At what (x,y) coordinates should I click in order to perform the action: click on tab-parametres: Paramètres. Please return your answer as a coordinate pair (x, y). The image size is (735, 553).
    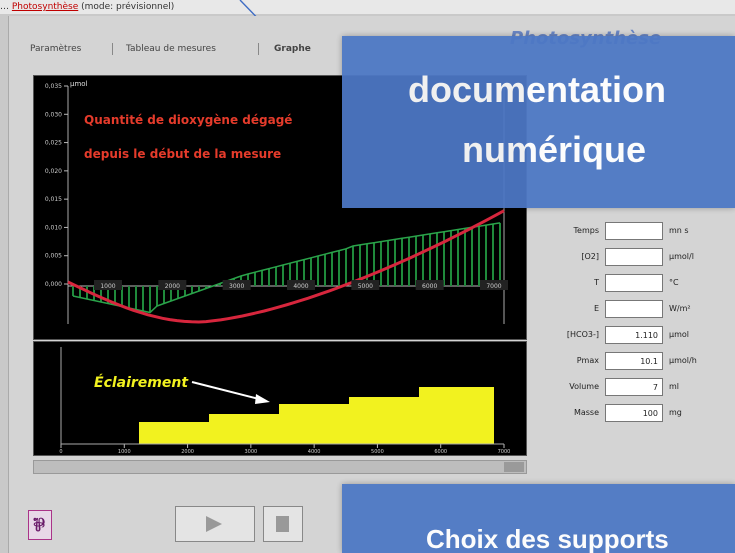
    Looking at the image, I should click on (55, 49).